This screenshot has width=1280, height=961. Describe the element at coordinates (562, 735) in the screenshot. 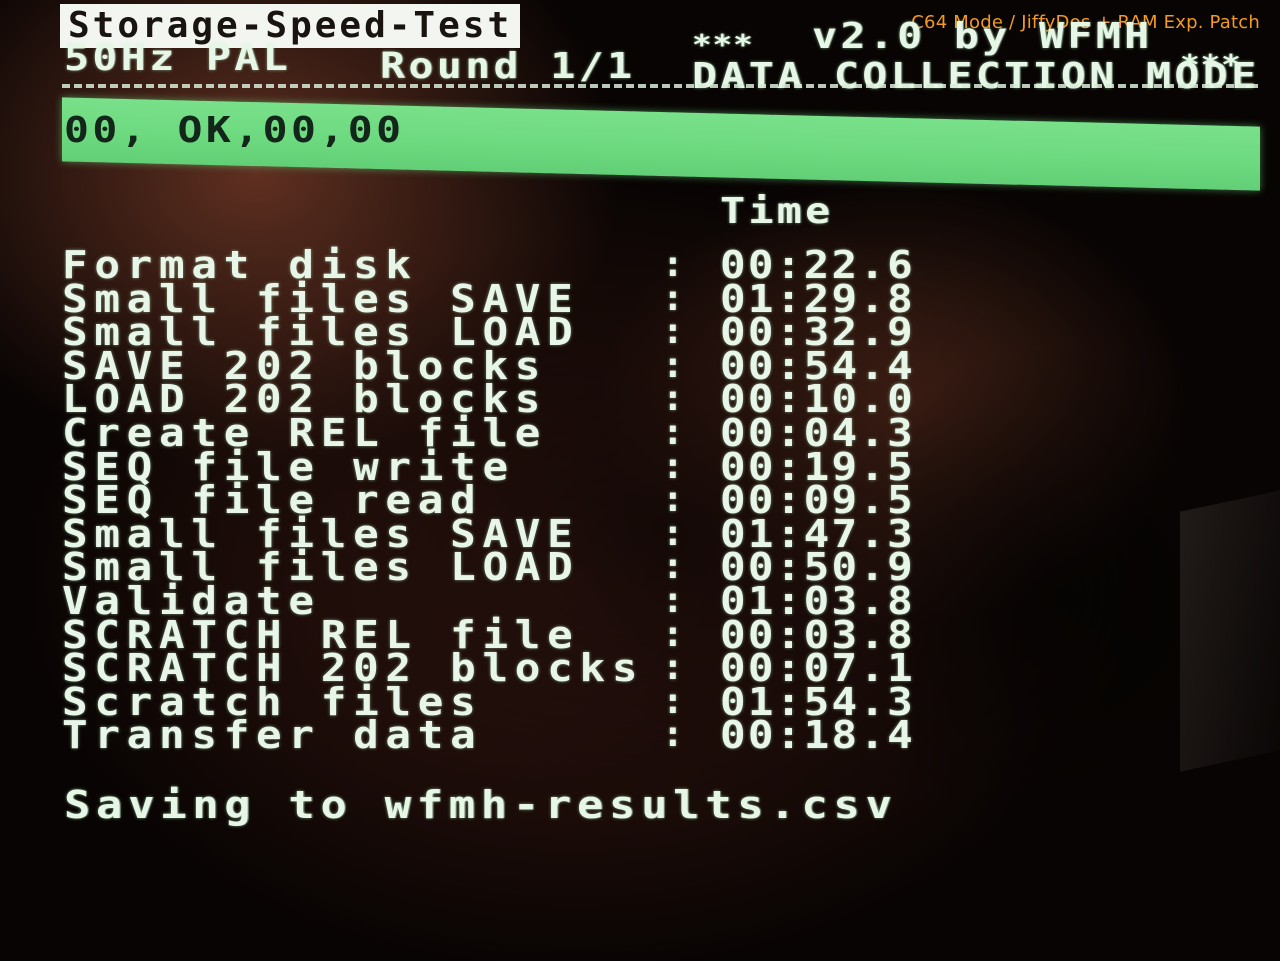

I see `result-row: Transfer data : 00:18.4` at that location.